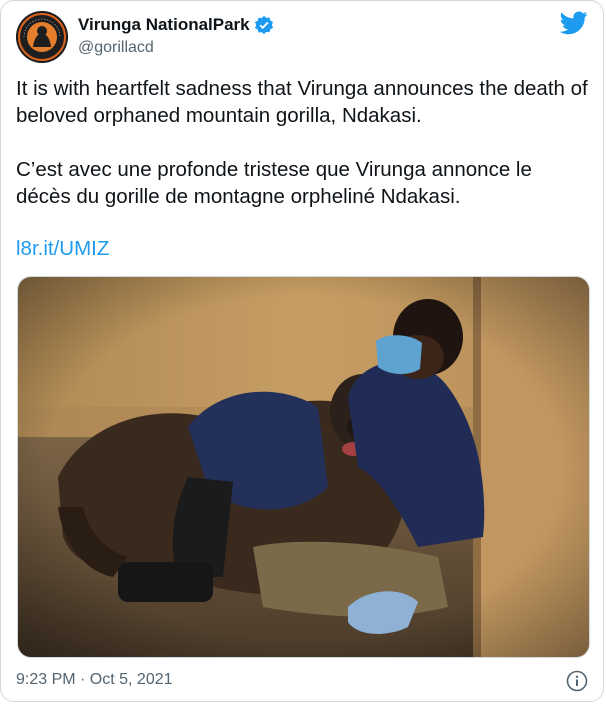 Image resolution: width=606 pixels, height=704 pixels. What do you see at coordinates (302, 37) in the screenshot?
I see `tweet-header: Virunga NationalPark @gorillacd` at bounding box center [302, 37].